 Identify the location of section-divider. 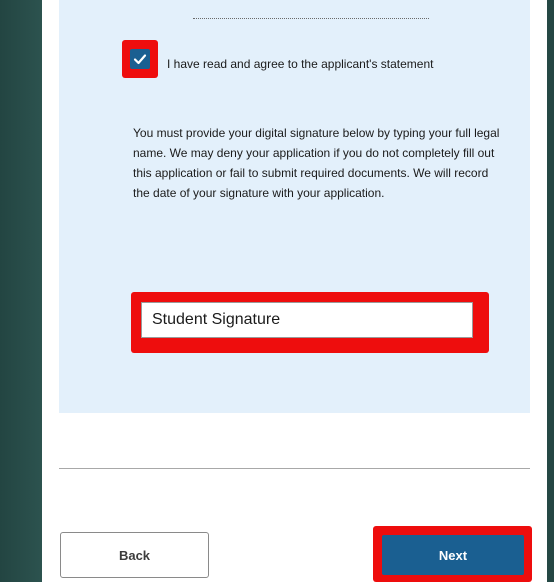
(294, 468).